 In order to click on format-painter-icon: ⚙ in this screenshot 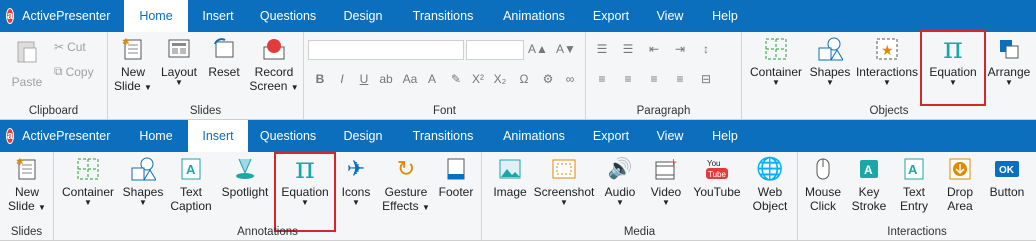, I will do `click(548, 79)`.